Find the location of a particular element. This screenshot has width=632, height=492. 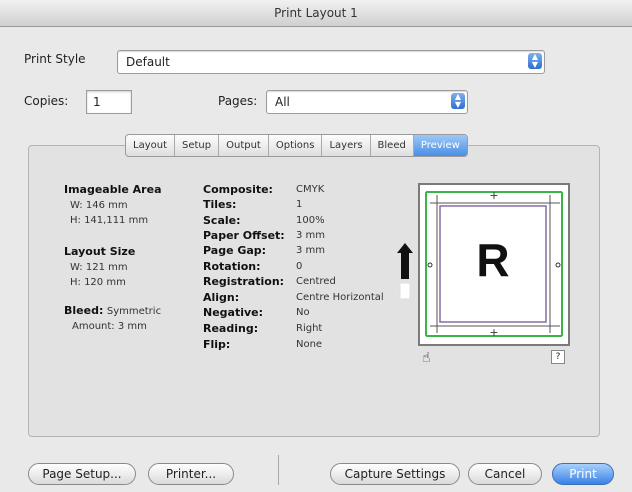

detail-label: Flip: is located at coordinates (217, 344).